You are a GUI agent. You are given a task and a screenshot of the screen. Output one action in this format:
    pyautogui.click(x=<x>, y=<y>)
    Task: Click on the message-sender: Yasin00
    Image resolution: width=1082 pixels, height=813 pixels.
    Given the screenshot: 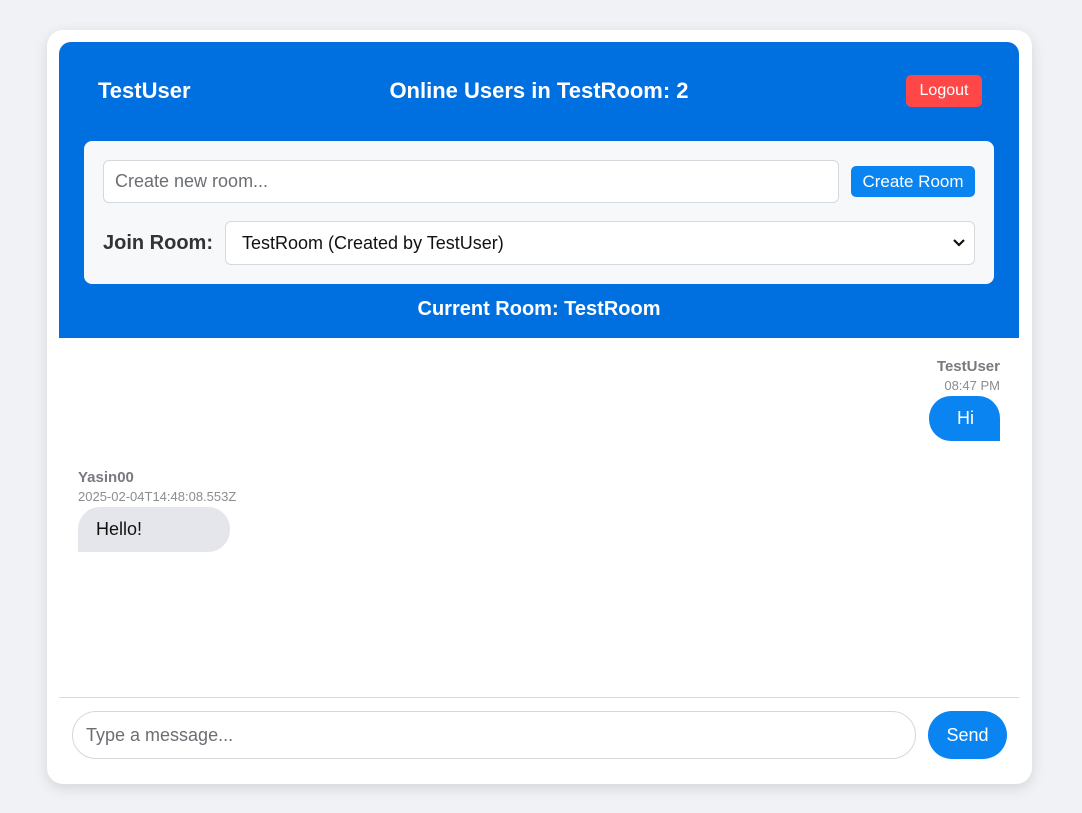 What is the action you would take?
    pyautogui.click(x=106, y=477)
    